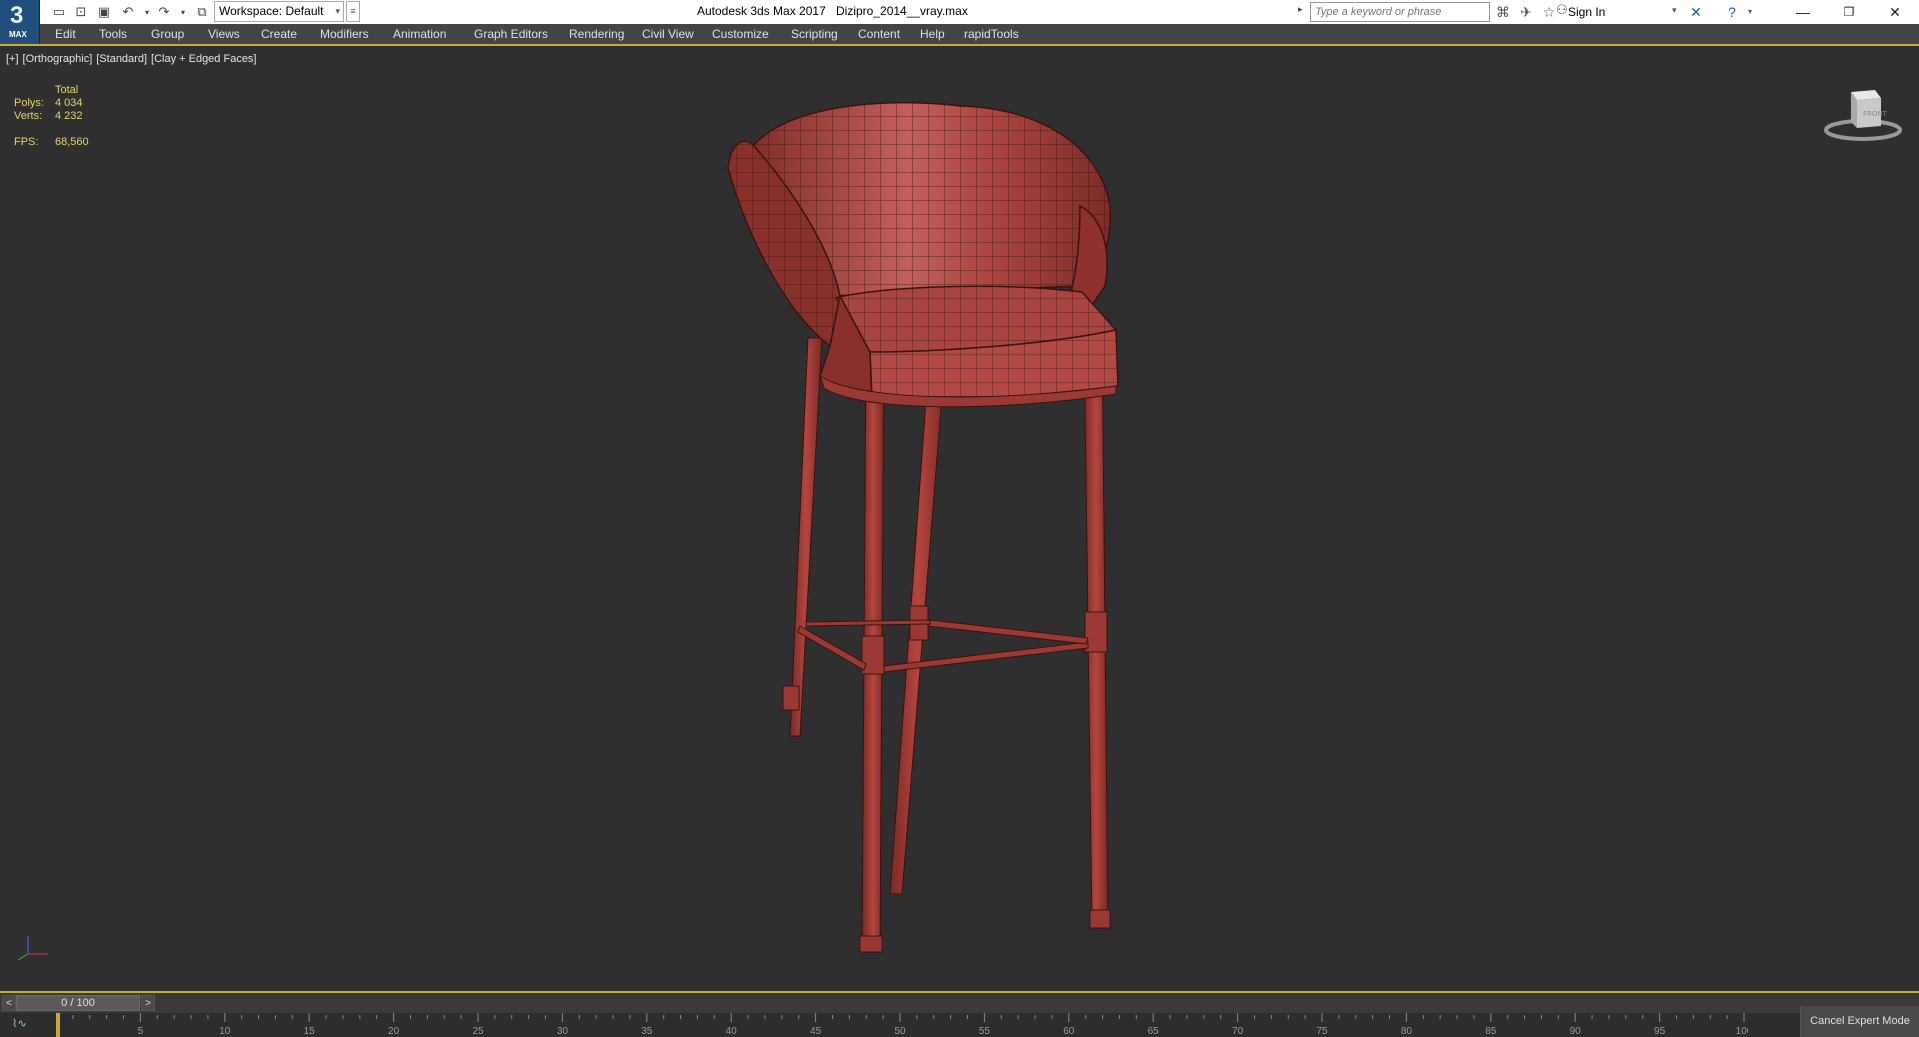 This screenshot has height=1037, width=1919. What do you see at coordinates (943, 646) in the screenshot?
I see `footrest-stretchers` at bounding box center [943, 646].